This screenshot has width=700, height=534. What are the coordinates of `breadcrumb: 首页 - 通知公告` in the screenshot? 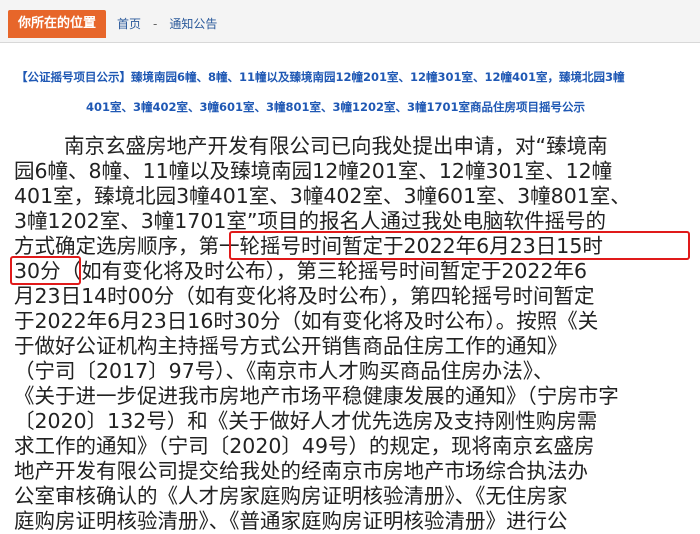 It's located at (167, 23).